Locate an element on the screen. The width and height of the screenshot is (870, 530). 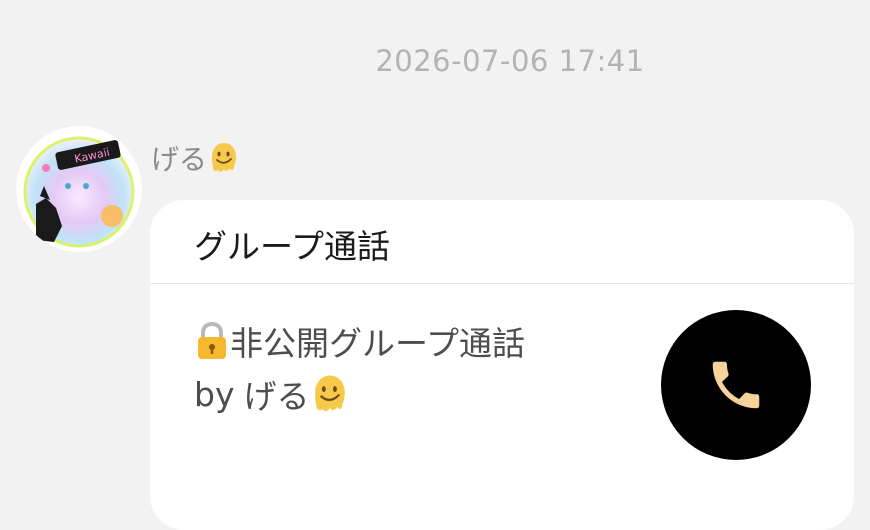
phone-icon is located at coordinates (736, 385).